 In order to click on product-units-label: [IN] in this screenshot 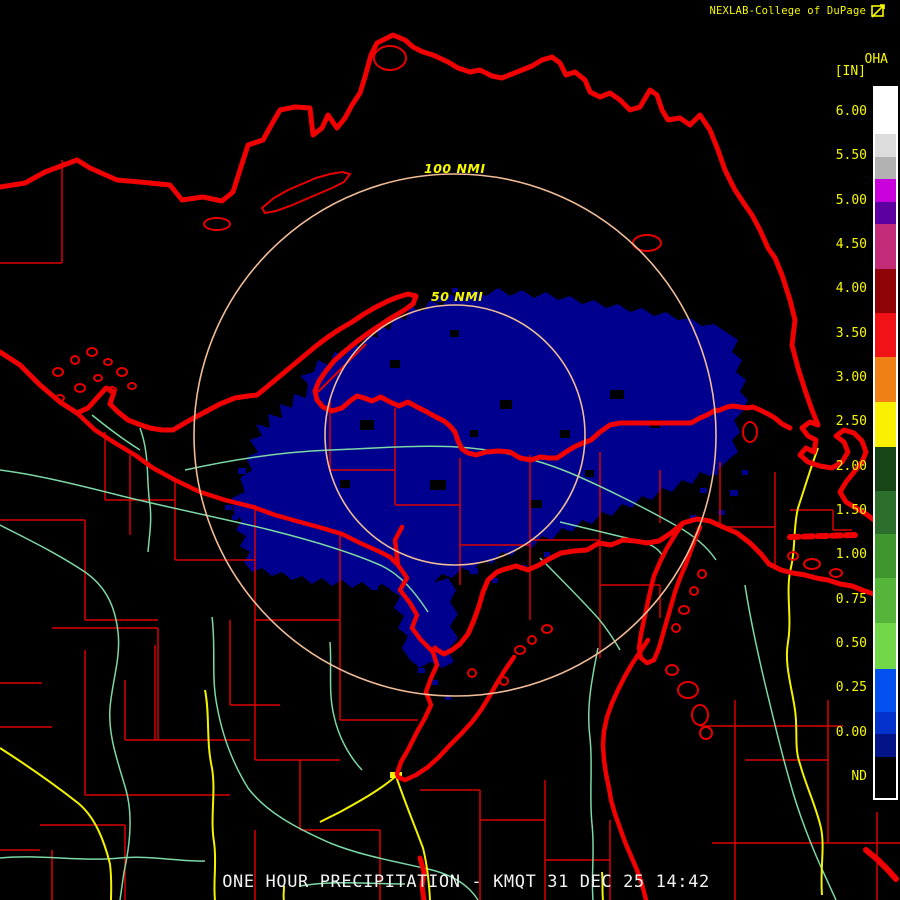, I will do `click(850, 71)`.